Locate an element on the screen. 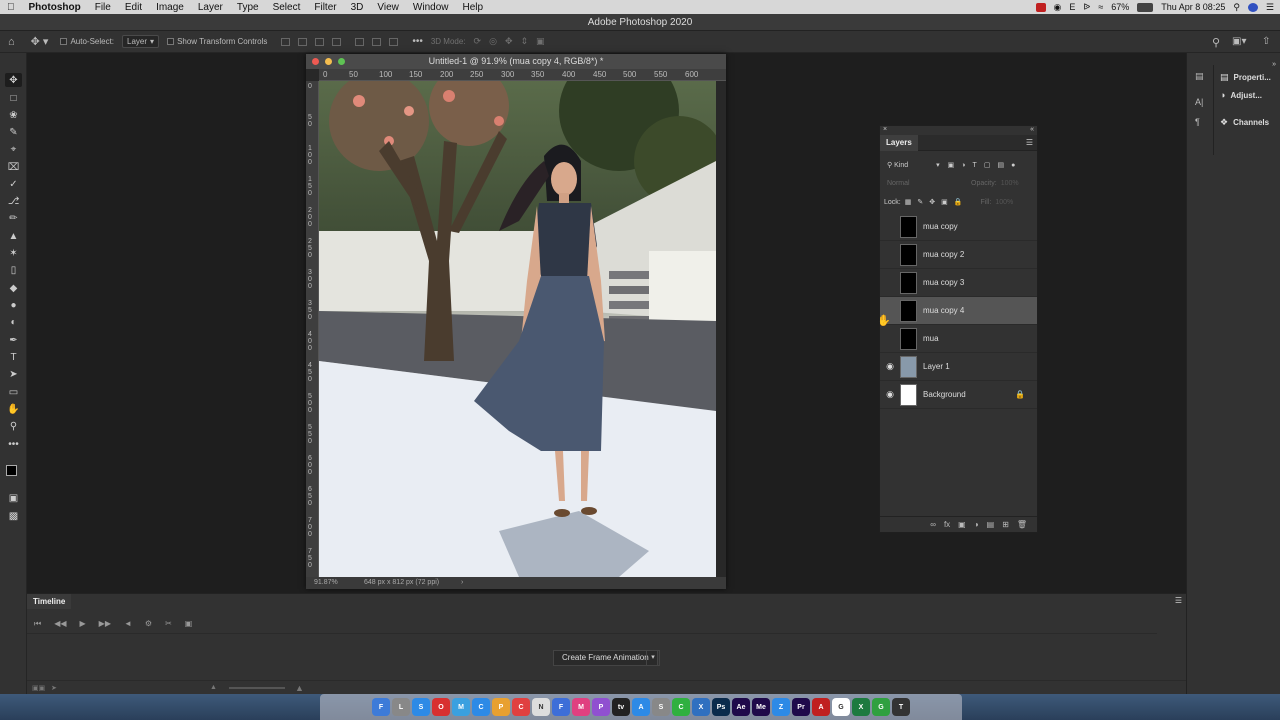 The height and width of the screenshot is (720, 1280). align-bottom-icon is located at coordinates (394, 41).